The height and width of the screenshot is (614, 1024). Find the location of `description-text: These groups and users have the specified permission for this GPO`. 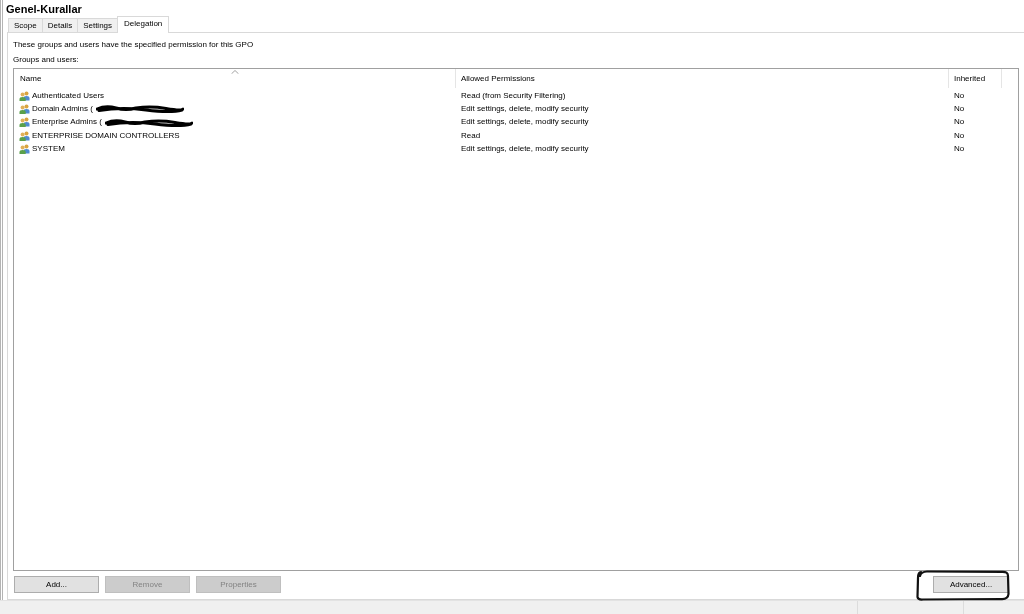

description-text: These groups and users have the specified permission for this GPO is located at coordinates (134, 45).